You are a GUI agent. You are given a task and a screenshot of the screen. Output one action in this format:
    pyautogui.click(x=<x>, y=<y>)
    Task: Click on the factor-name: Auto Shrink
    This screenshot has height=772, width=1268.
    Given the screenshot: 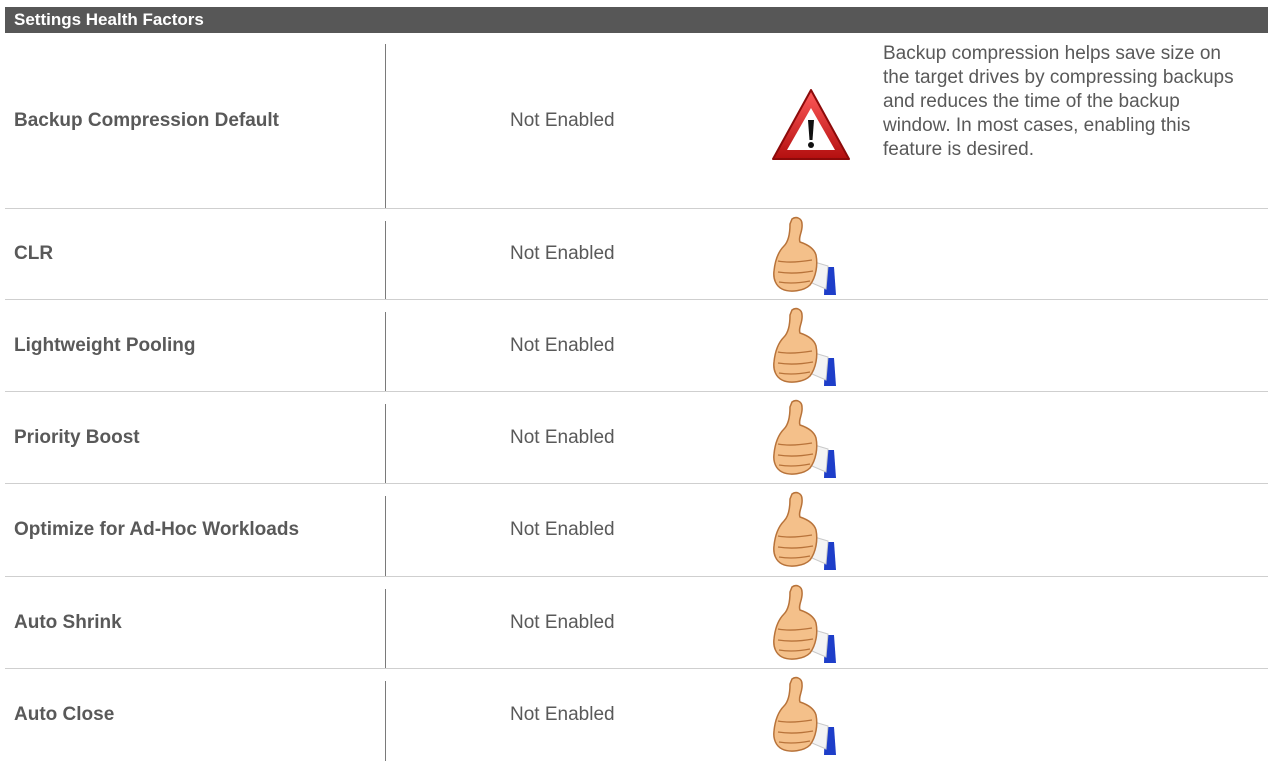 What is the action you would take?
    pyautogui.click(x=68, y=622)
    